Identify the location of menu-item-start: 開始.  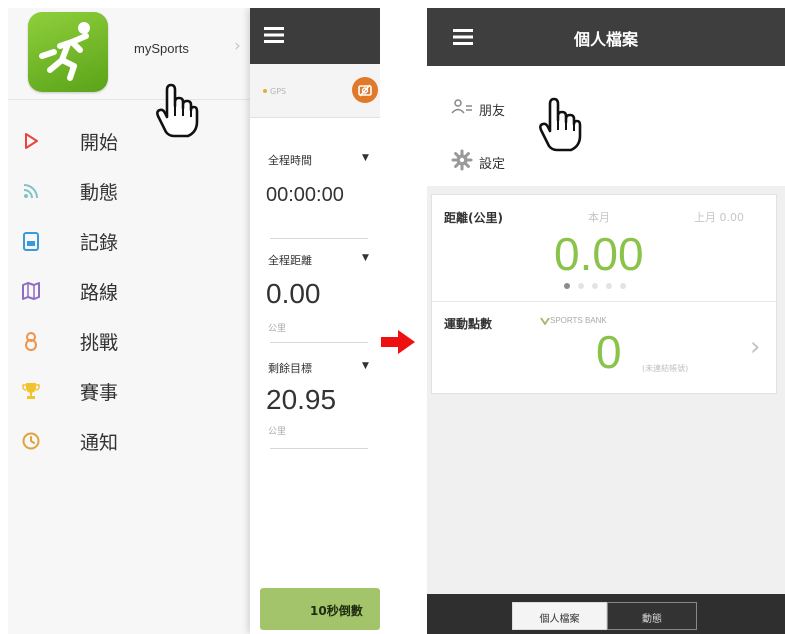
(131, 141).